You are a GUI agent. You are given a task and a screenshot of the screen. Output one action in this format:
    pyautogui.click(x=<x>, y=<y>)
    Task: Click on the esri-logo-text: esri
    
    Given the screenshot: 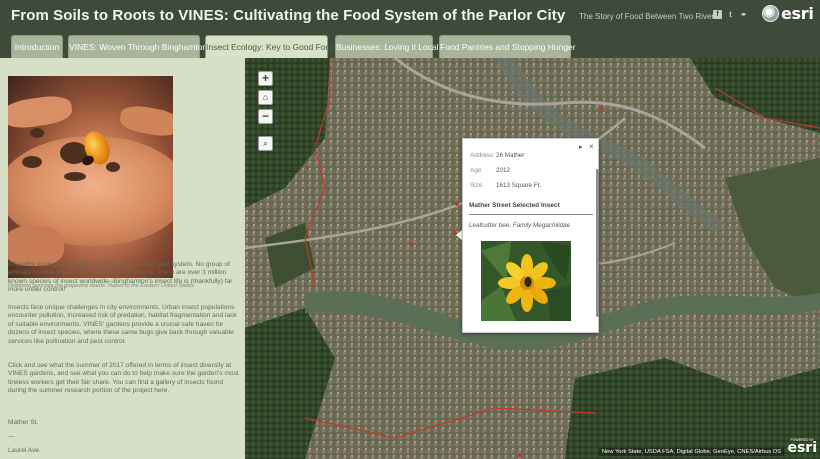 What is the action you would take?
    pyautogui.click(x=797, y=13)
    